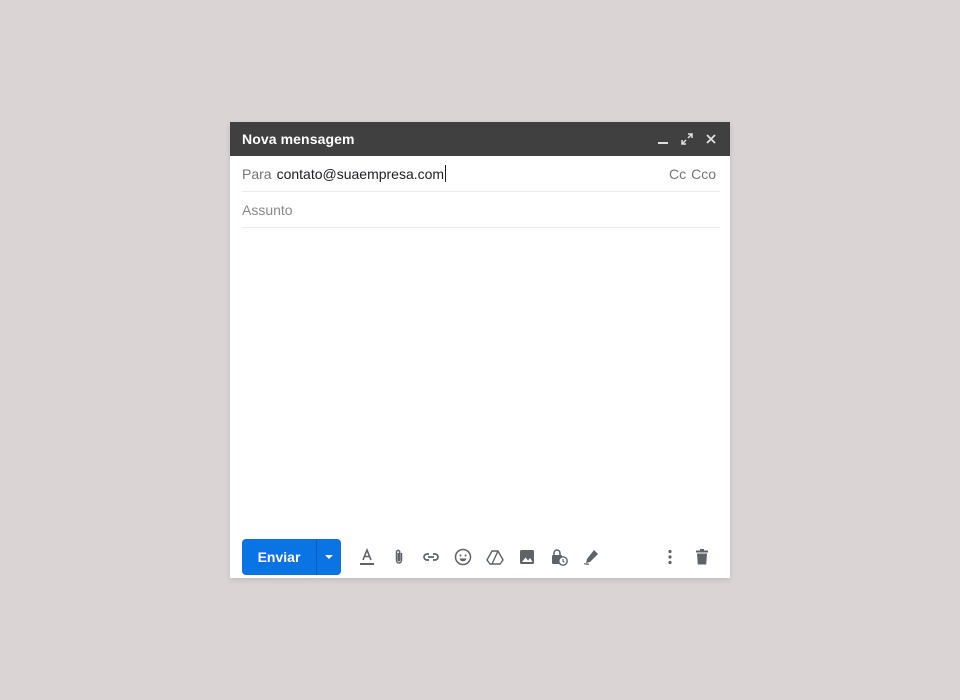 The image size is (960, 700). What do you see at coordinates (480, 139) in the screenshot?
I see `compose-titlebar: Nova mensagem` at bounding box center [480, 139].